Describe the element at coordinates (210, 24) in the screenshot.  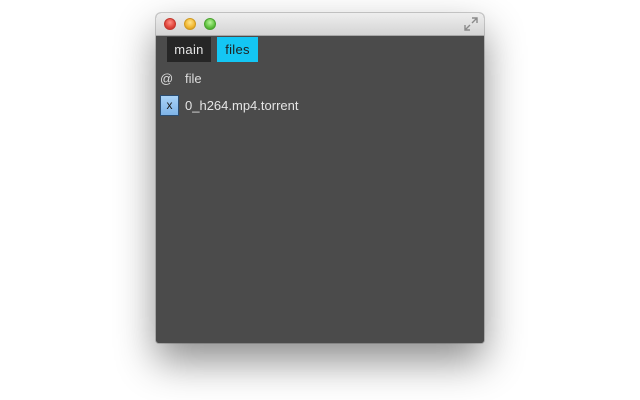
I see `zoom-icon` at that location.